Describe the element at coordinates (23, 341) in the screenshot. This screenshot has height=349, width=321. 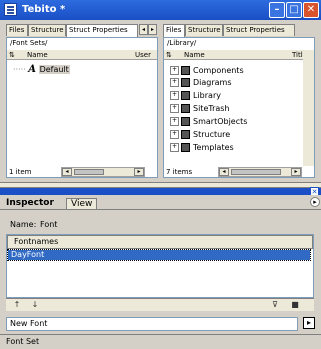
I see `status-text: Font Set` at that location.